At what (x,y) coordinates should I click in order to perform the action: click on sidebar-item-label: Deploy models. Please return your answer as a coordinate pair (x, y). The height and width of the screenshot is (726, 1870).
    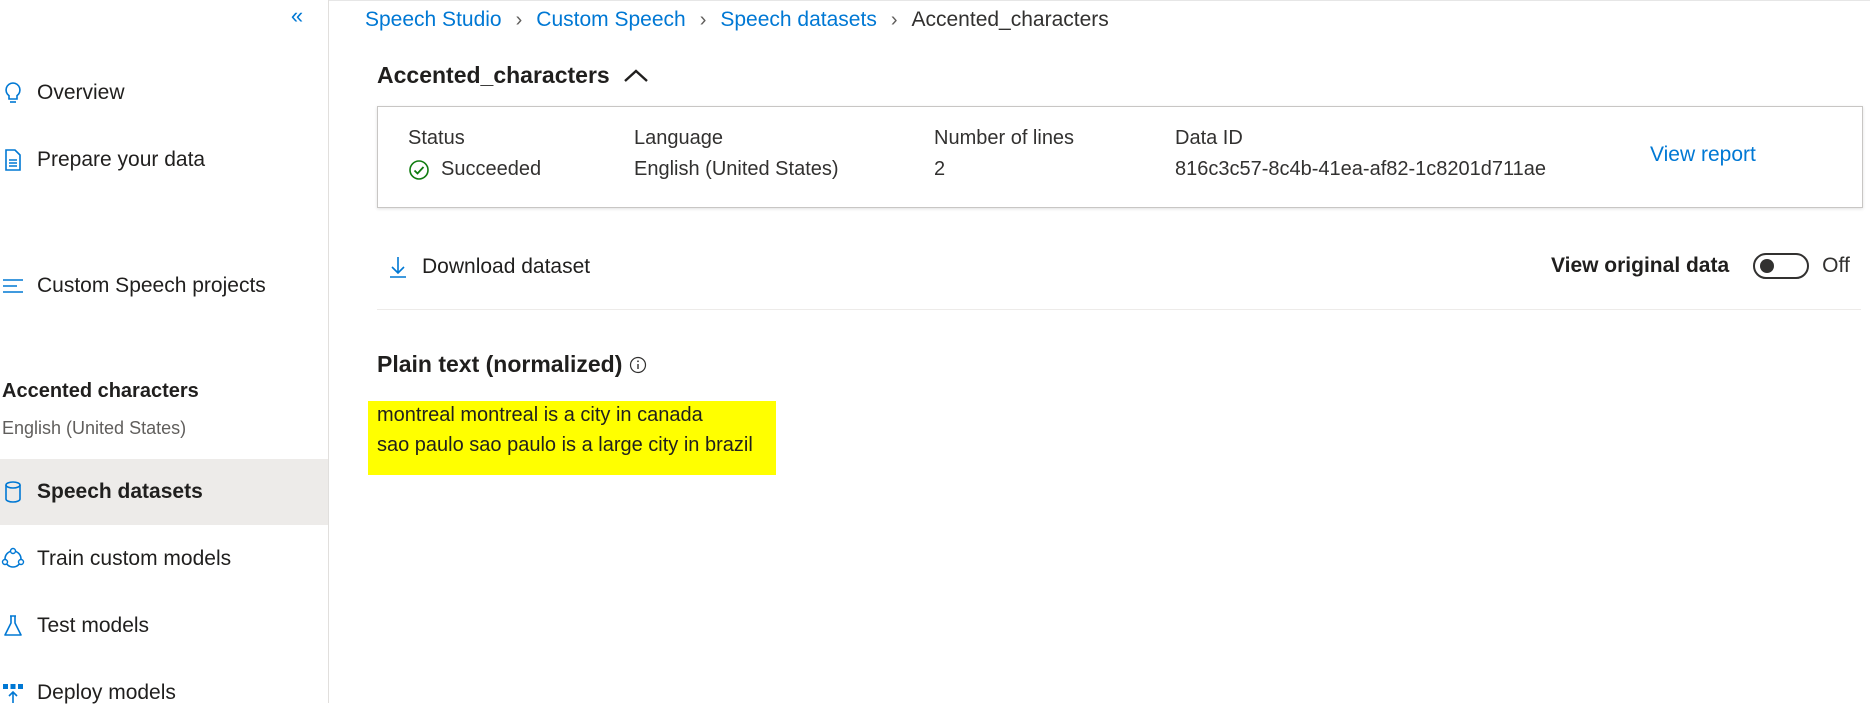
    Looking at the image, I should click on (106, 692).